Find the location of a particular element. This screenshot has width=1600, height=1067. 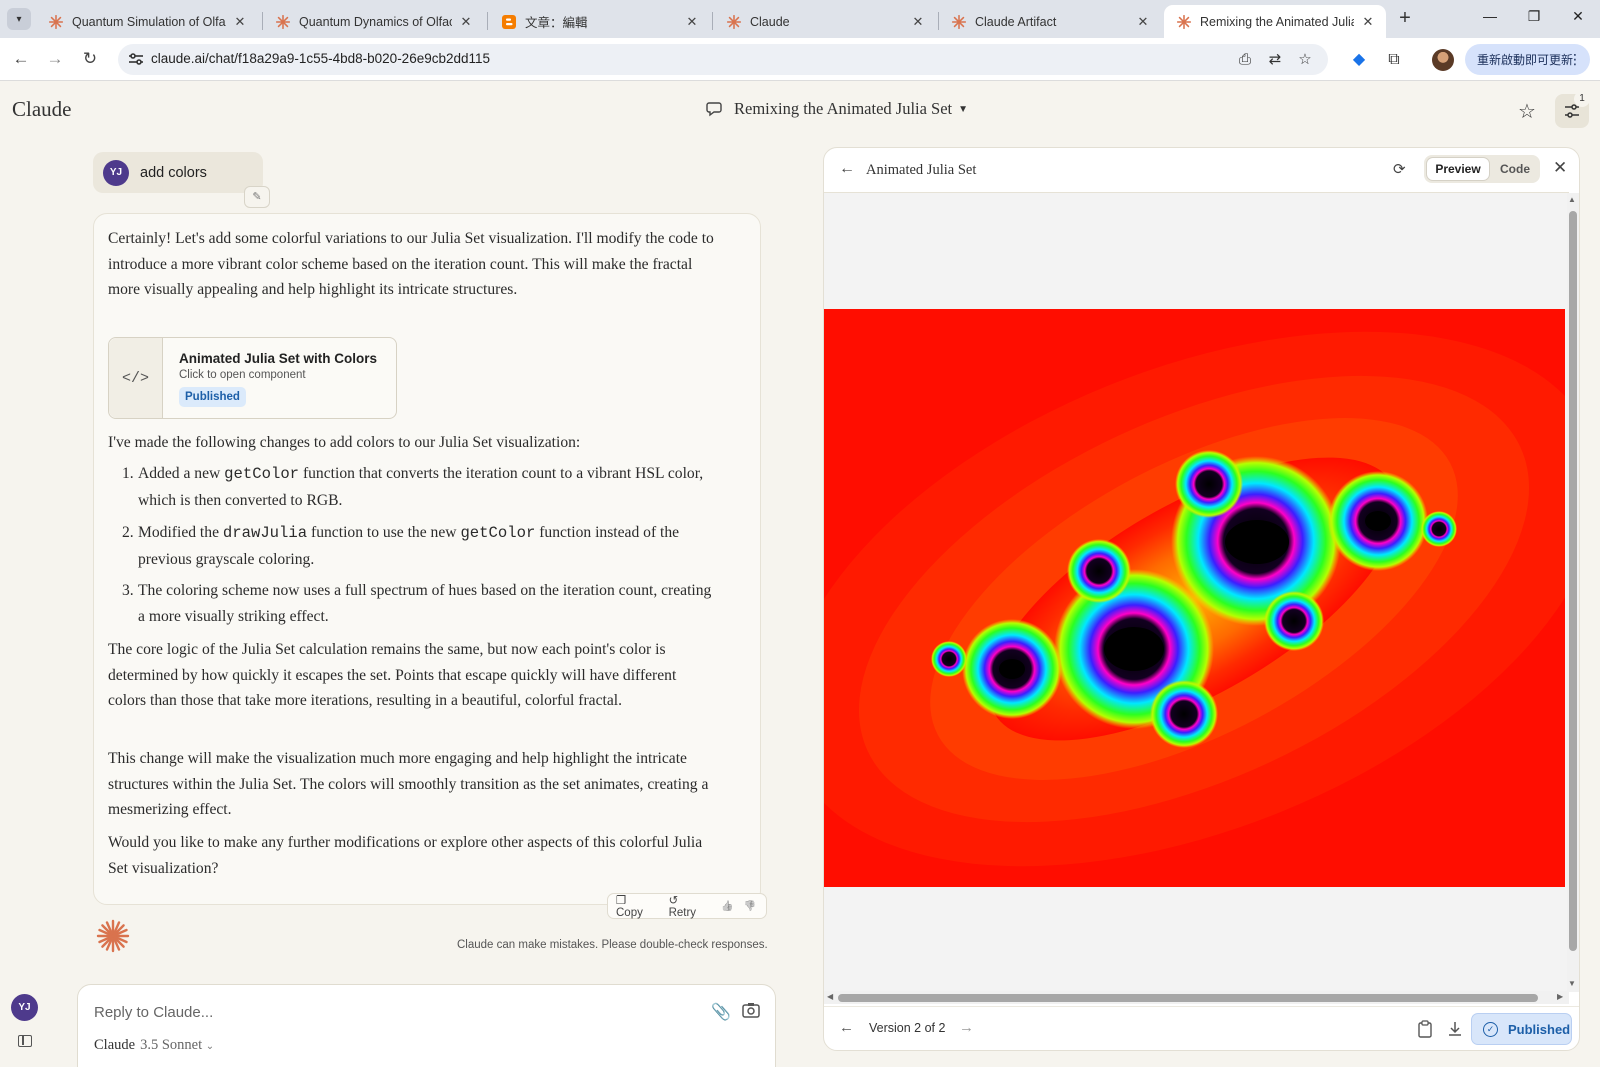

copy-button: ❐ Copy is located at coordinates (637, 906).